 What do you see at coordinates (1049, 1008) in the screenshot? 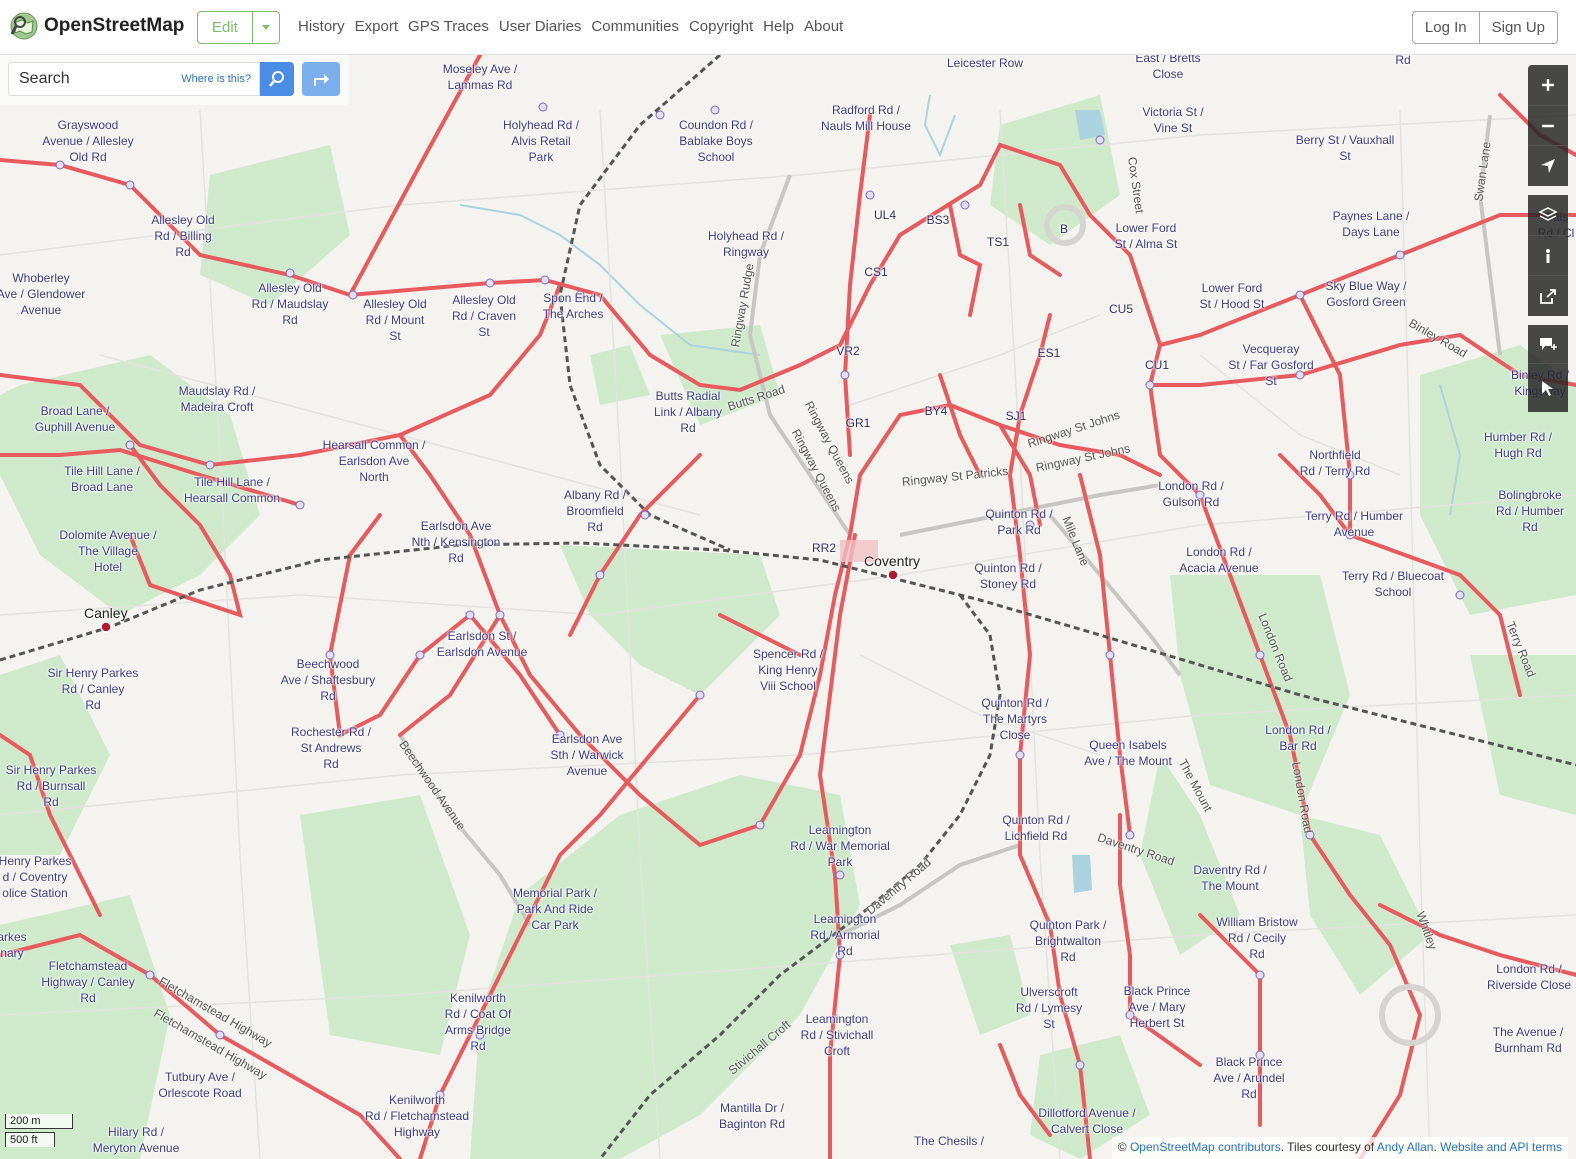
I see `bus-stop-label: Ulverscroft Rd / Lymesy St` at bounding box center [1049, 1008].